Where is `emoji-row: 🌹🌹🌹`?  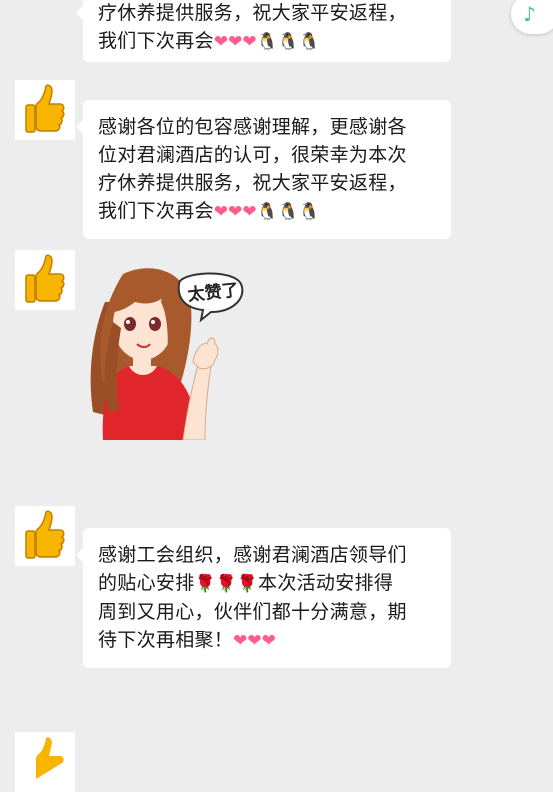
emoji-row: 🌹🌹🌹 is located at coordinates (227, 584).